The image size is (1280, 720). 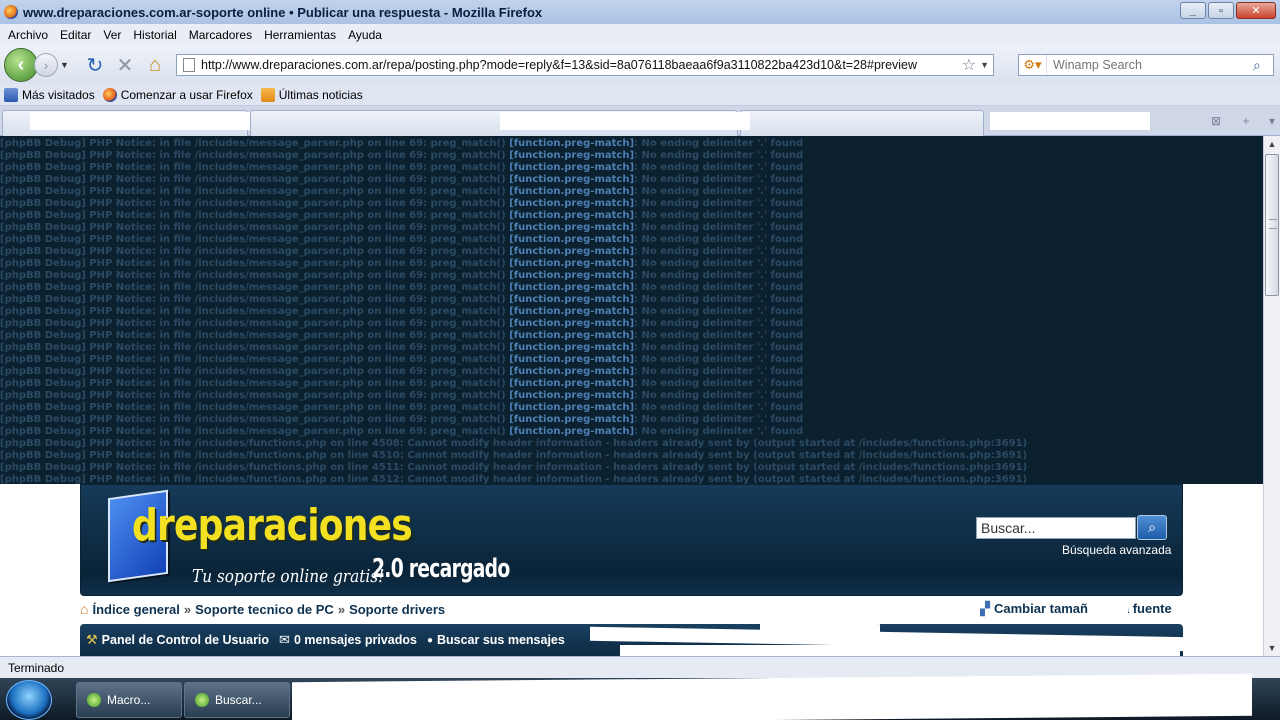 What do you see at coordinates (264, 609) in the screenshot?
I see `breadcrumb-soporte-pc: Soporte tecnico de PC` at bounding box center [264, 609].